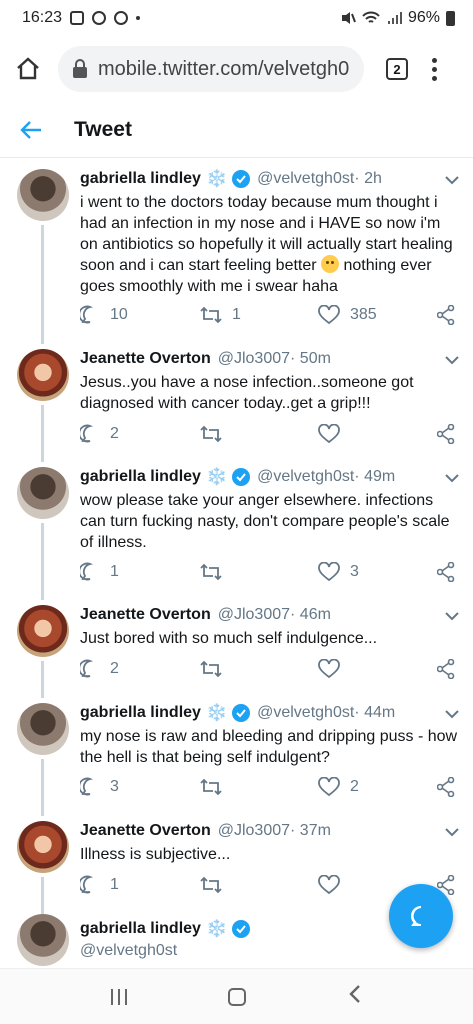  Describe the element at coordinates (310, 358) in the screenshot. I see `tweet-time: · 50m` at that location.